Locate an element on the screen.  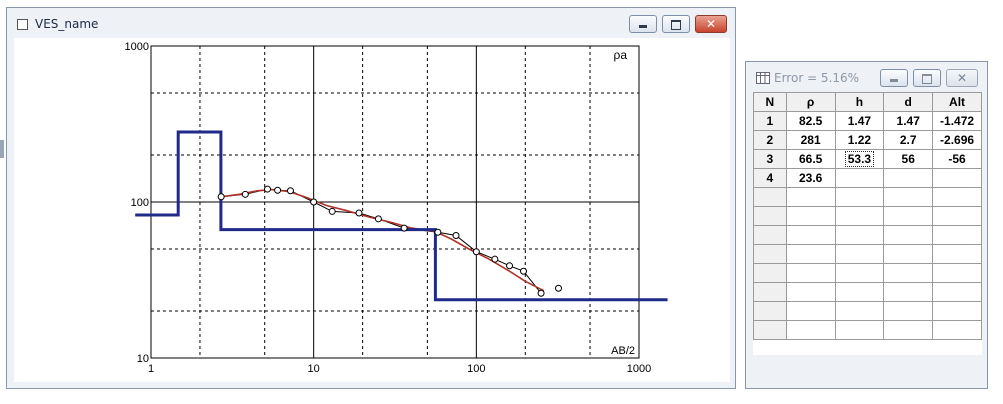
table-cell: -1.472 is located at coordinates (957, 121).